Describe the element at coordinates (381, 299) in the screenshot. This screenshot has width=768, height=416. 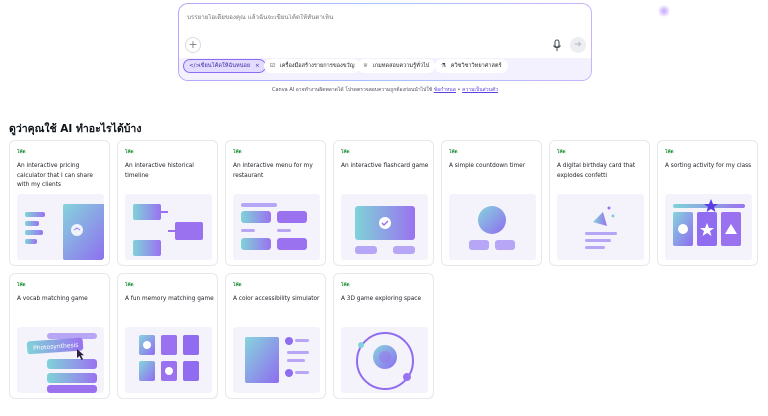
I see `card-title: A 3D game exploring space` at that location.